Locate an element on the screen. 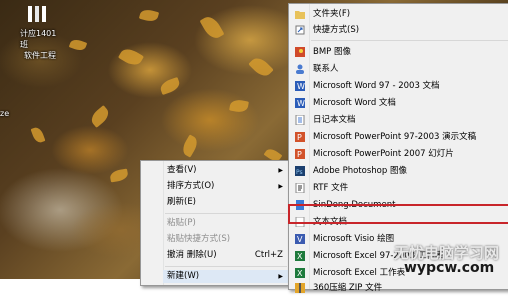 Image resolution: width=508 pixels, height=296 pixels. menu-item-refresh: 刷新(E) is located at coordinates (226, 202).